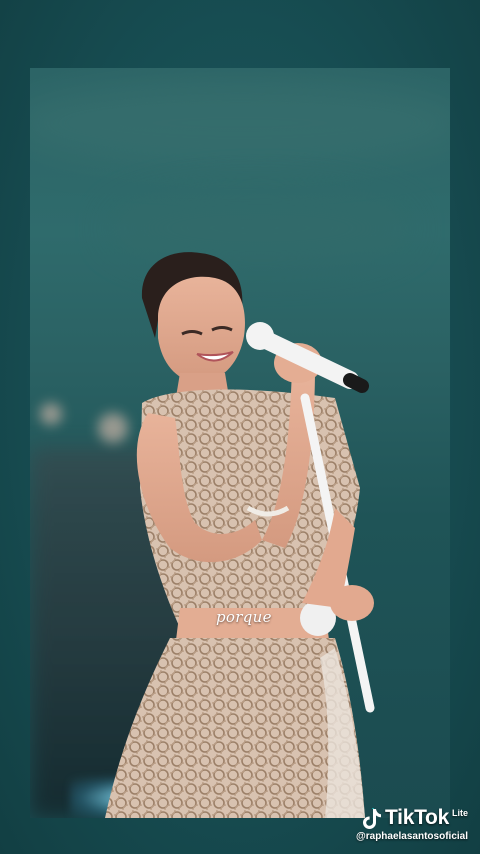 The image size is (480, 854). I want to click on video-caption: porque, so click(244, 617).